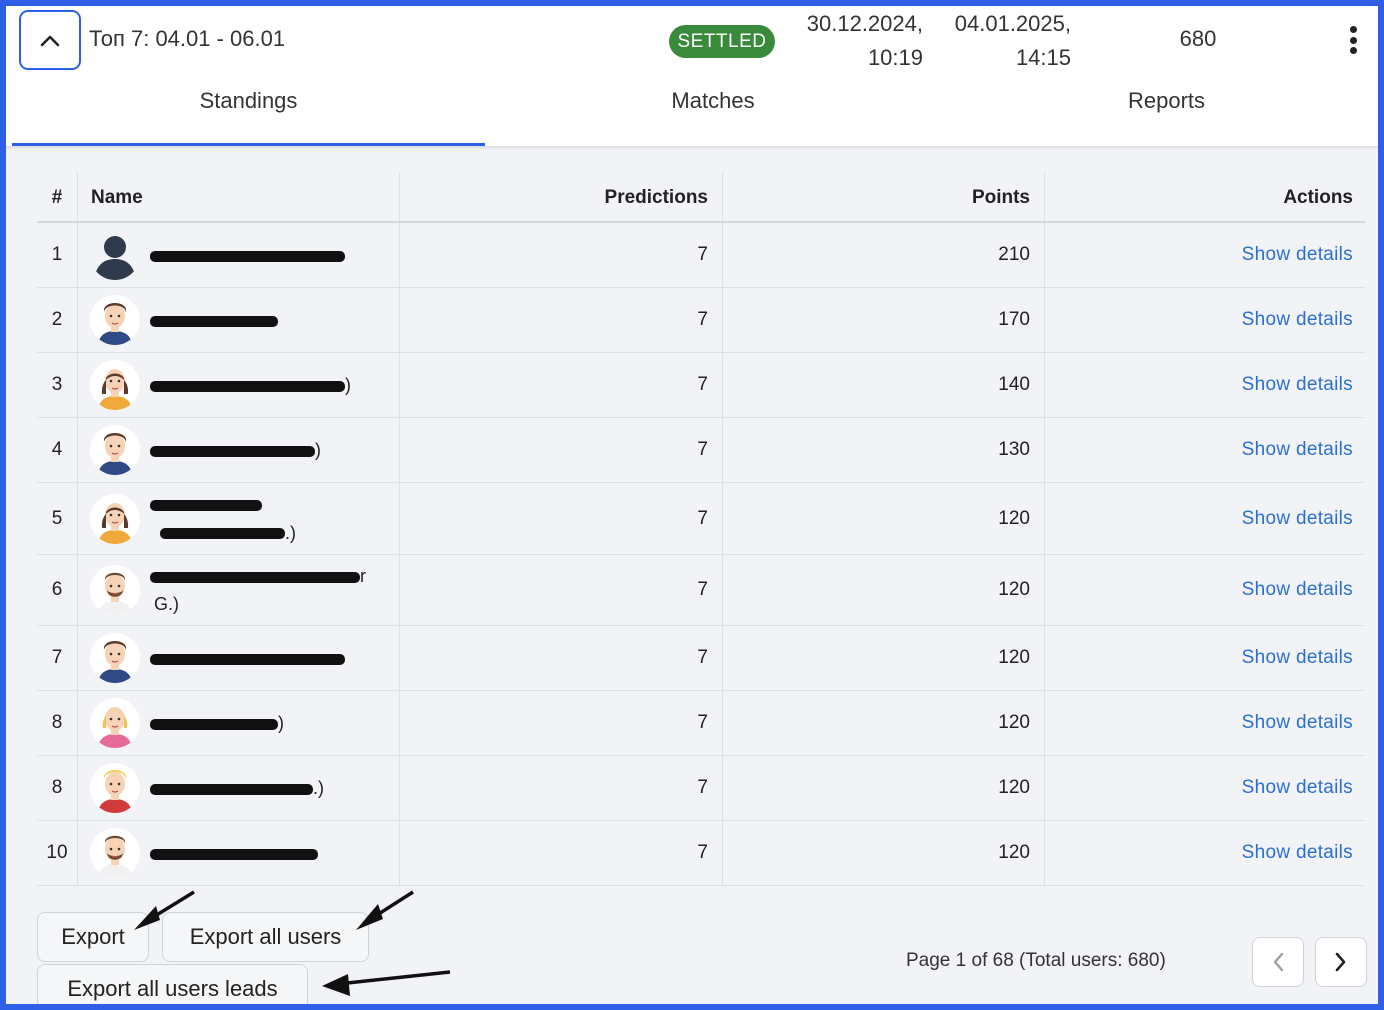 This screenshot has height=1010, width=1384. Describe the element at coordinates (1014, 319) in the screenshot. I see `points-cell: 170` at that location.